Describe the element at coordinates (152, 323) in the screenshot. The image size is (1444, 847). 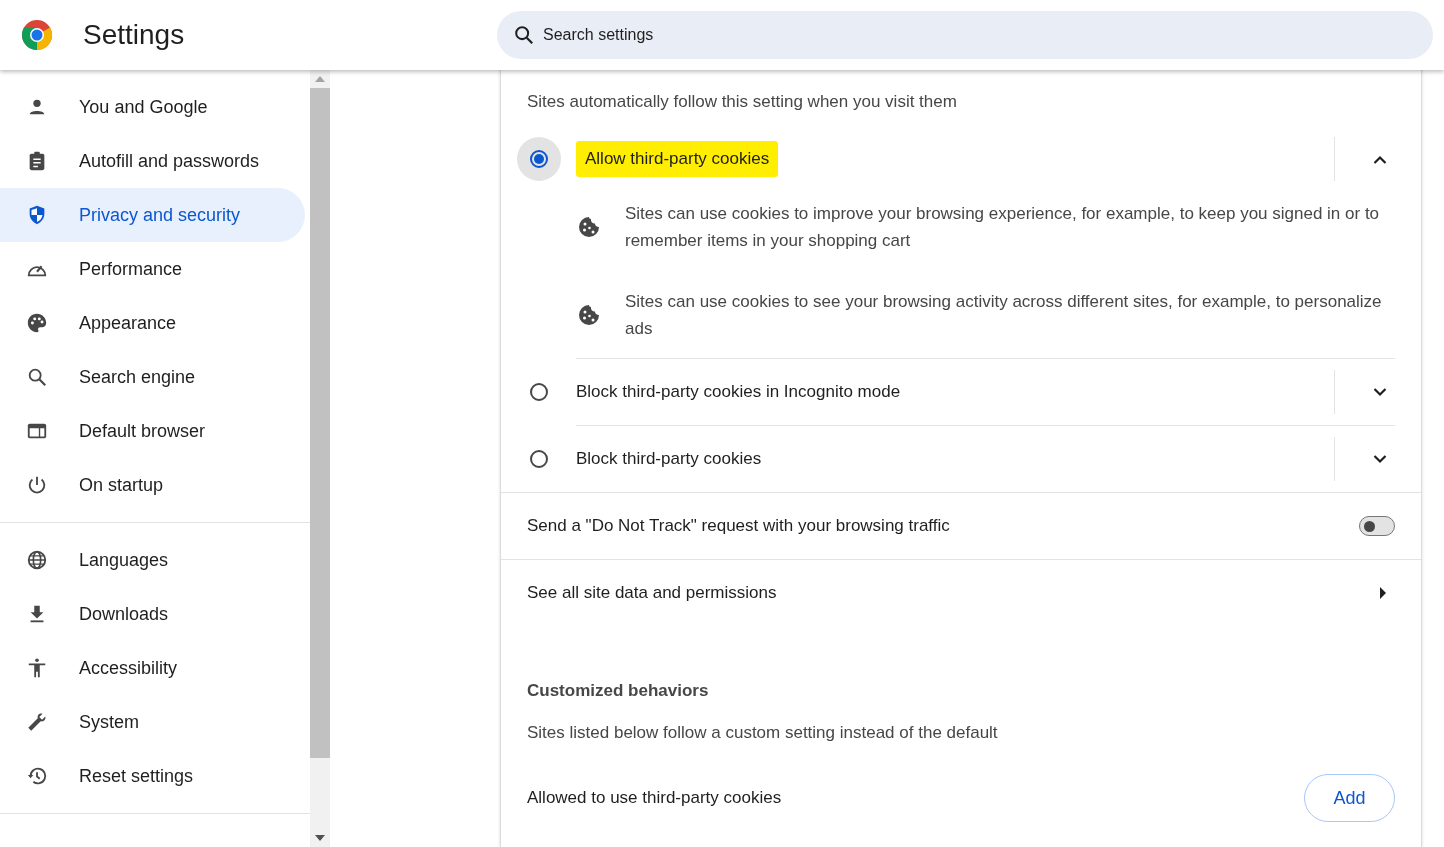
I see `sidebar-item: Appearance` at that location.